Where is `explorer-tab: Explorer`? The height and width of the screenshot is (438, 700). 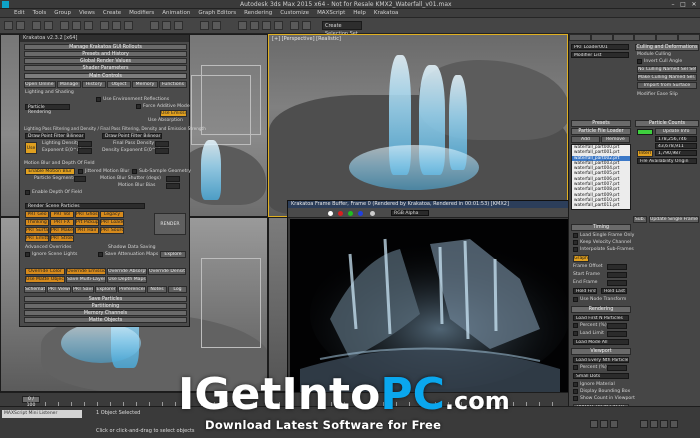
explorer-tab: Explorer is located at coordinates (106, 289).